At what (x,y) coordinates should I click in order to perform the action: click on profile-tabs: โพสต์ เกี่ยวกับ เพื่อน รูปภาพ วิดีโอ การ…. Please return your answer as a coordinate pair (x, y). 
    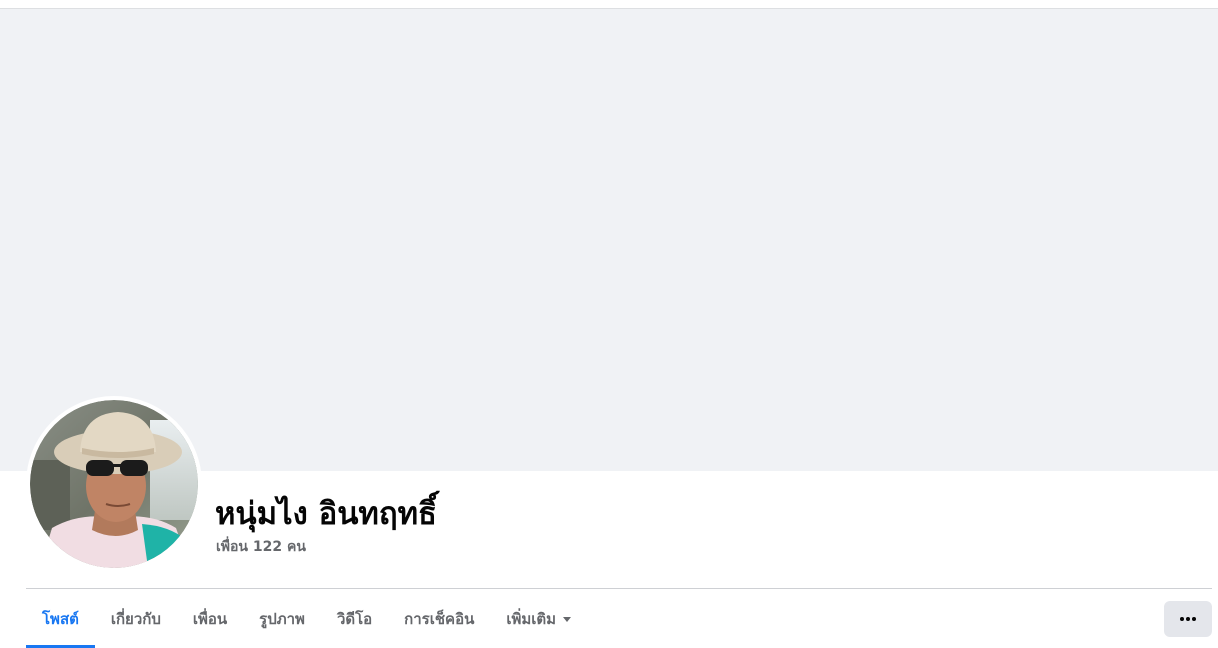
    Looking at the image, I should click on (306, 618).